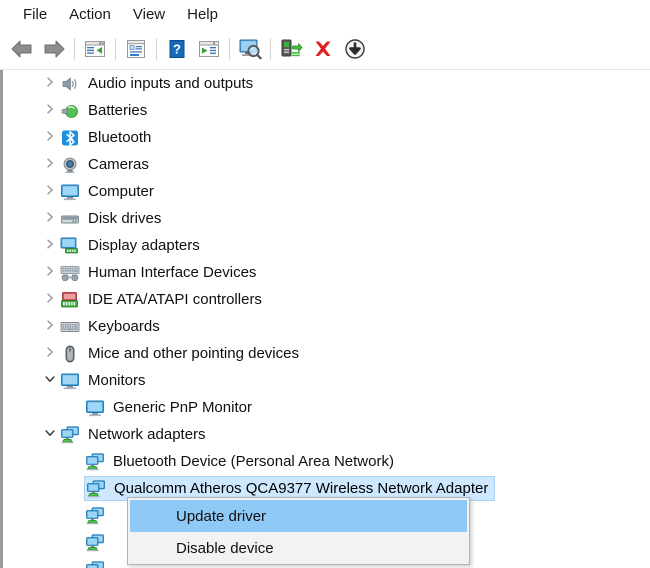  What do you see at coordinates (298, 548) in the screenshot?
I see `context-menu-disable-device: Disable device` at bounding box center [298, 548].